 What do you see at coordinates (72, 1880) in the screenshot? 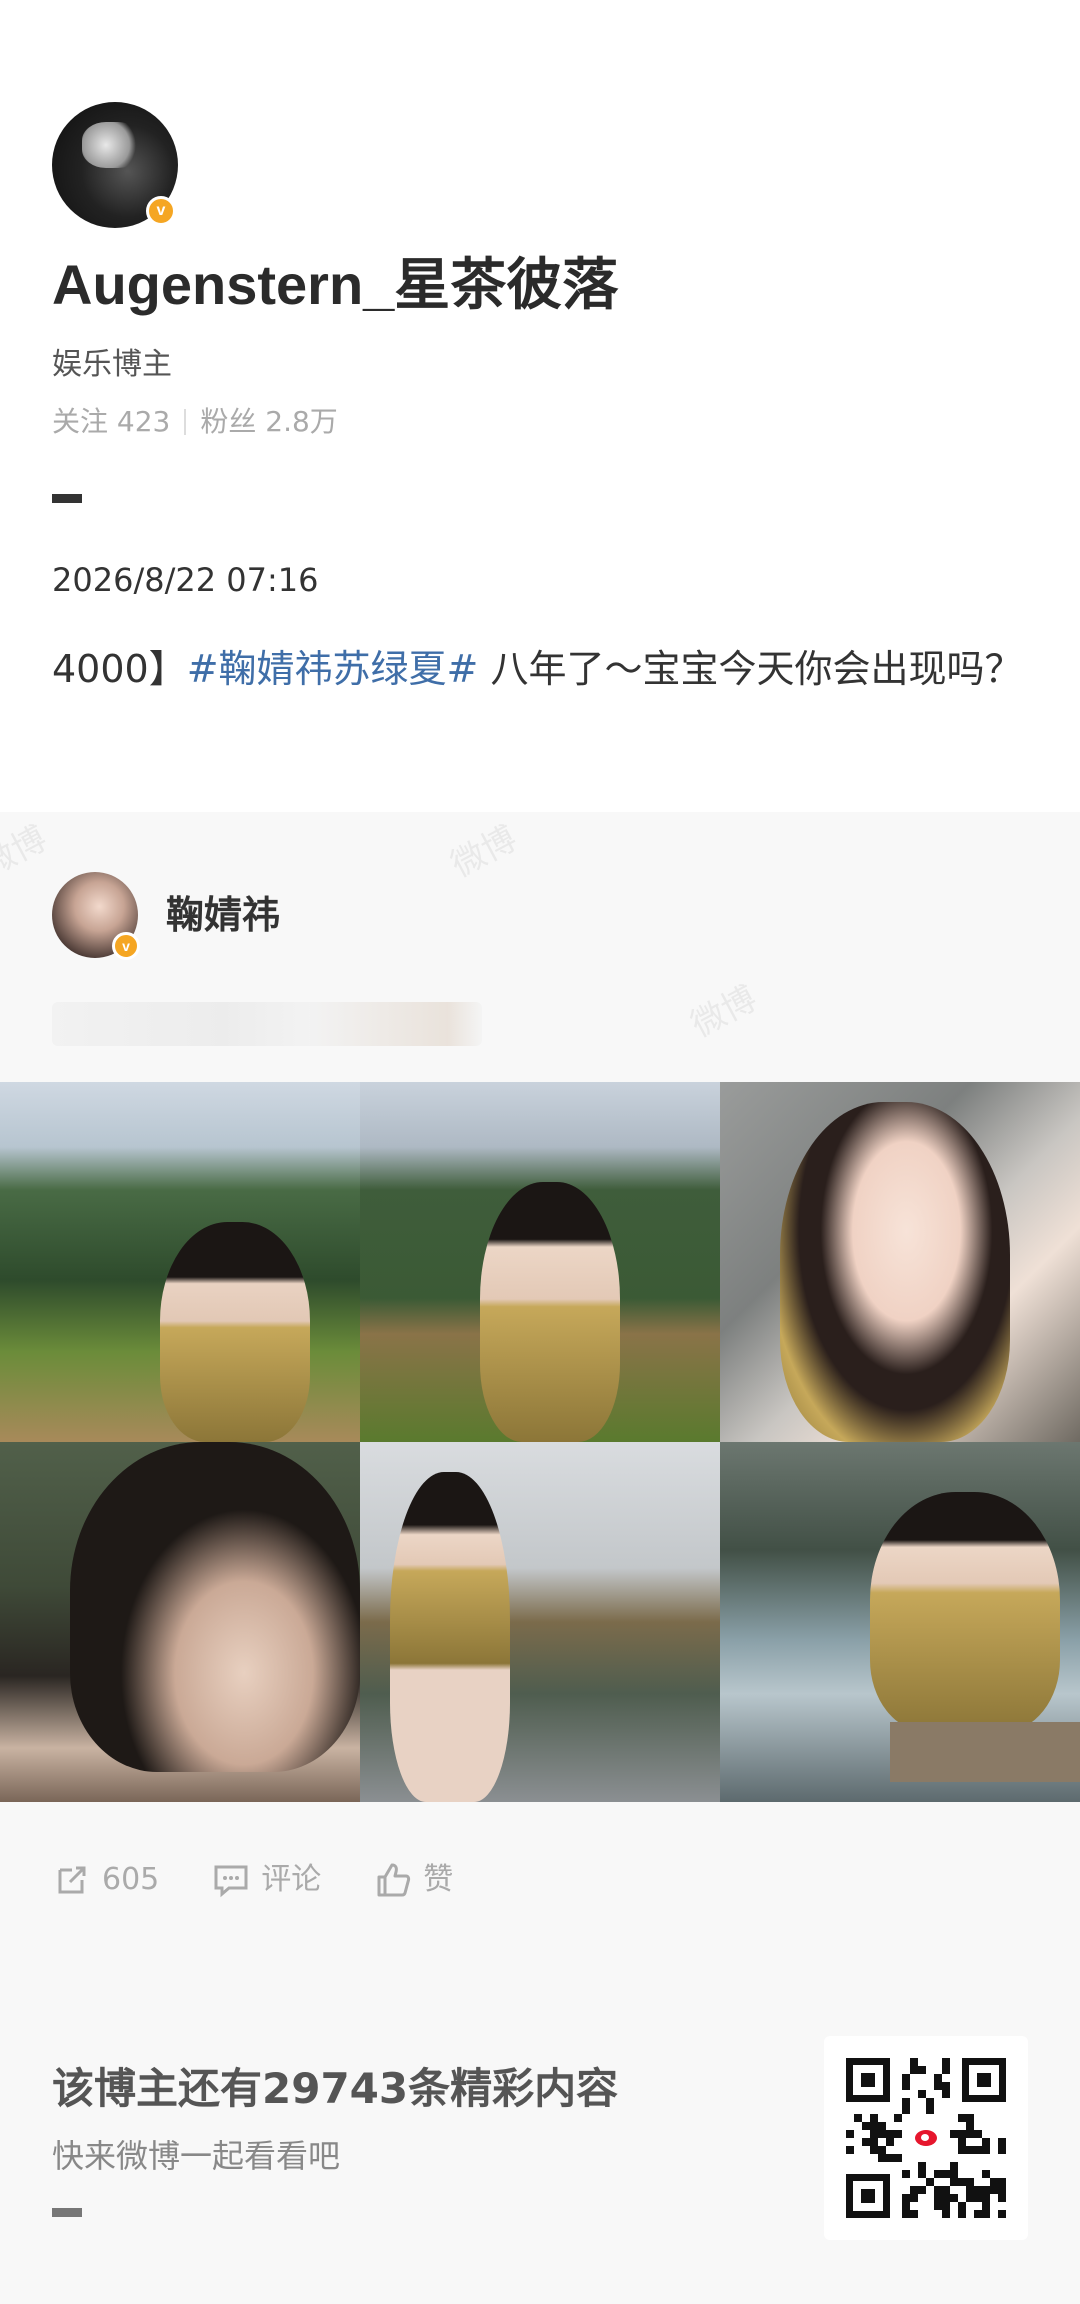
I see `share-icon` at bounding box center [72, 1880].